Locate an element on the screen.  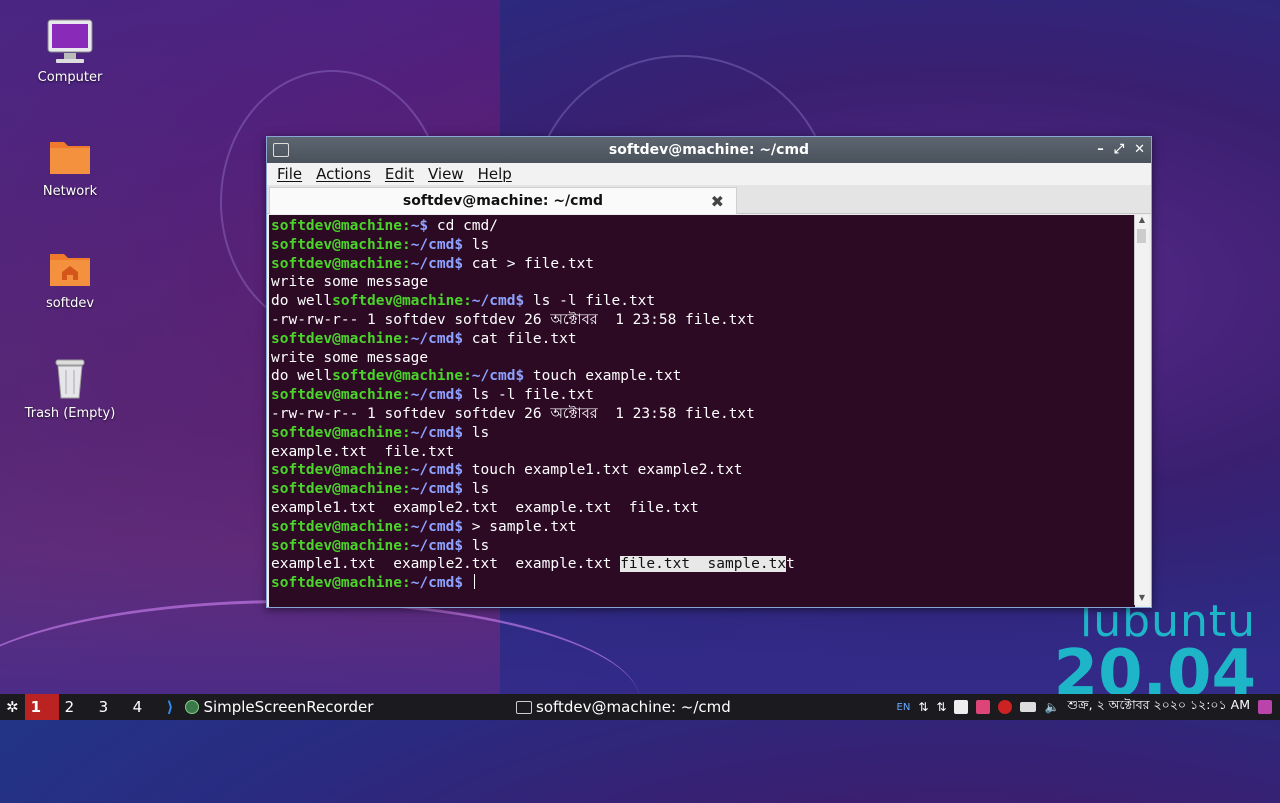
desktop-icon-computer: Computer is located at coordinates (70, 51).